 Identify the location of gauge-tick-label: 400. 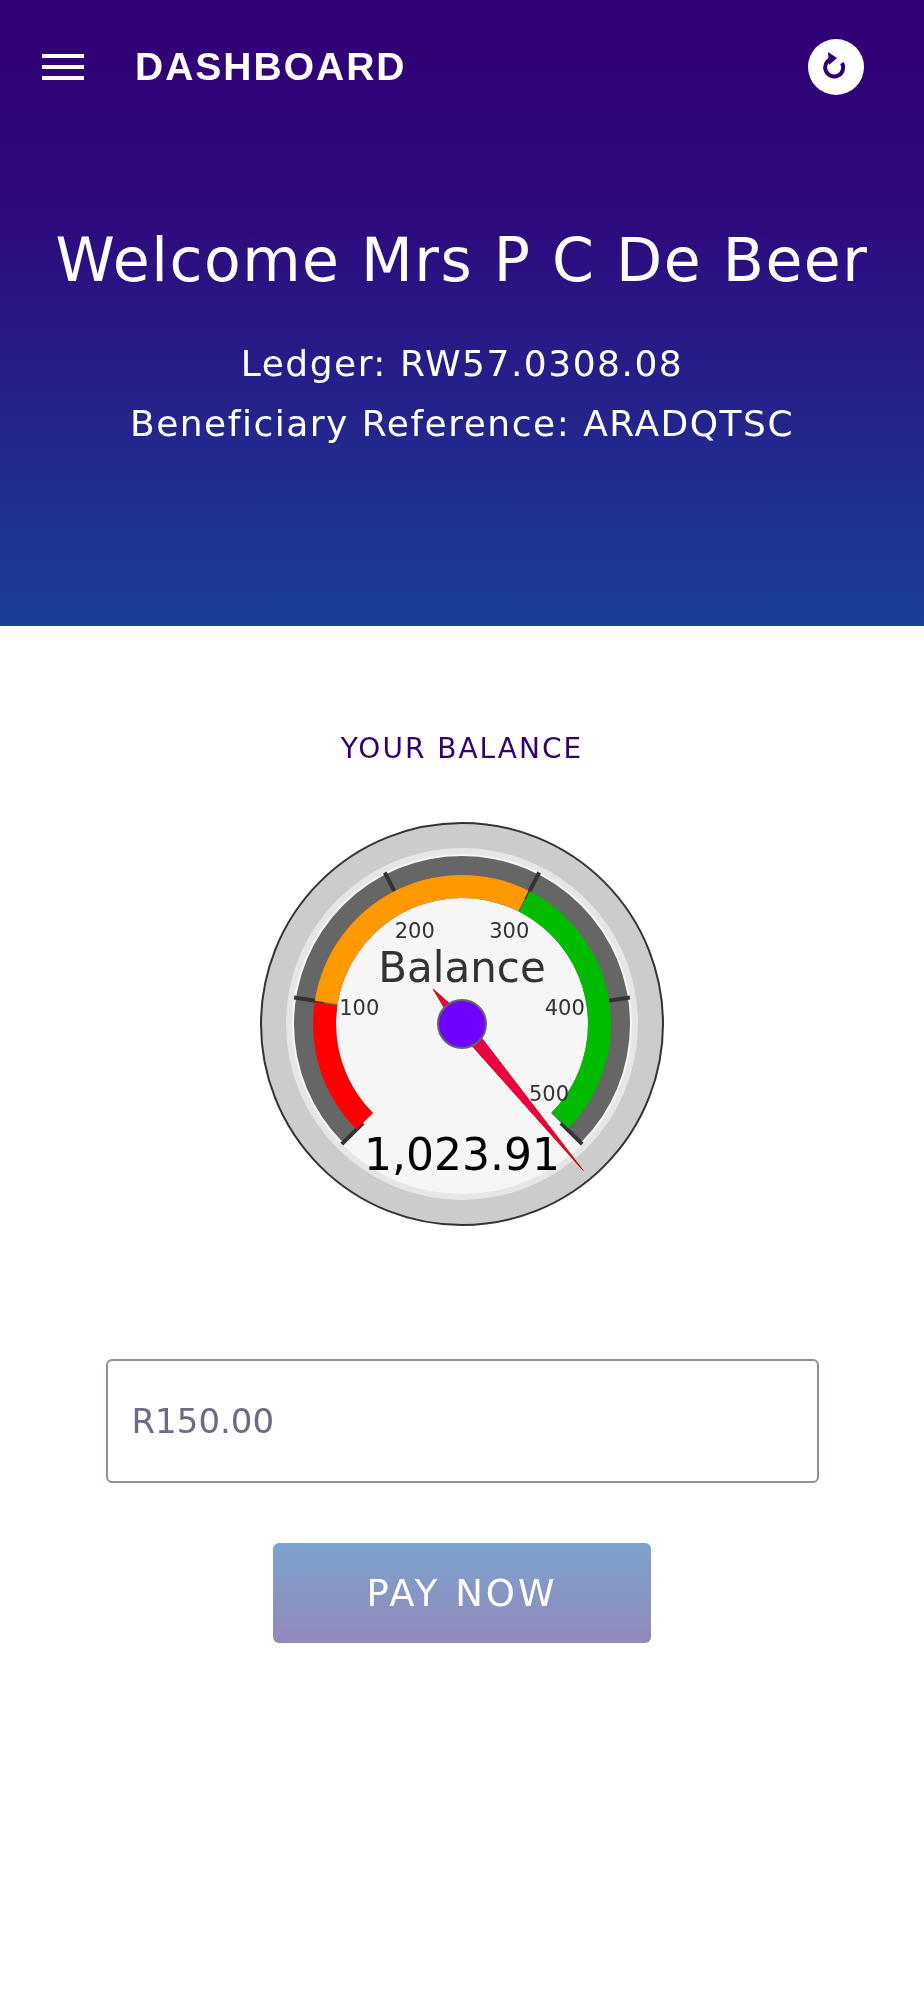
(564, 1007).